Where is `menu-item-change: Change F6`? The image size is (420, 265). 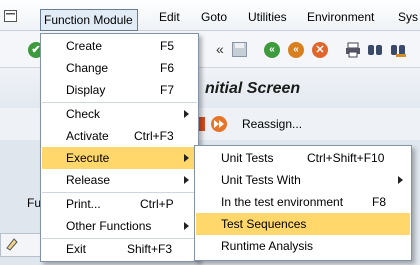
menu-item-change: Change F6 is located at coordinates (119, 68).